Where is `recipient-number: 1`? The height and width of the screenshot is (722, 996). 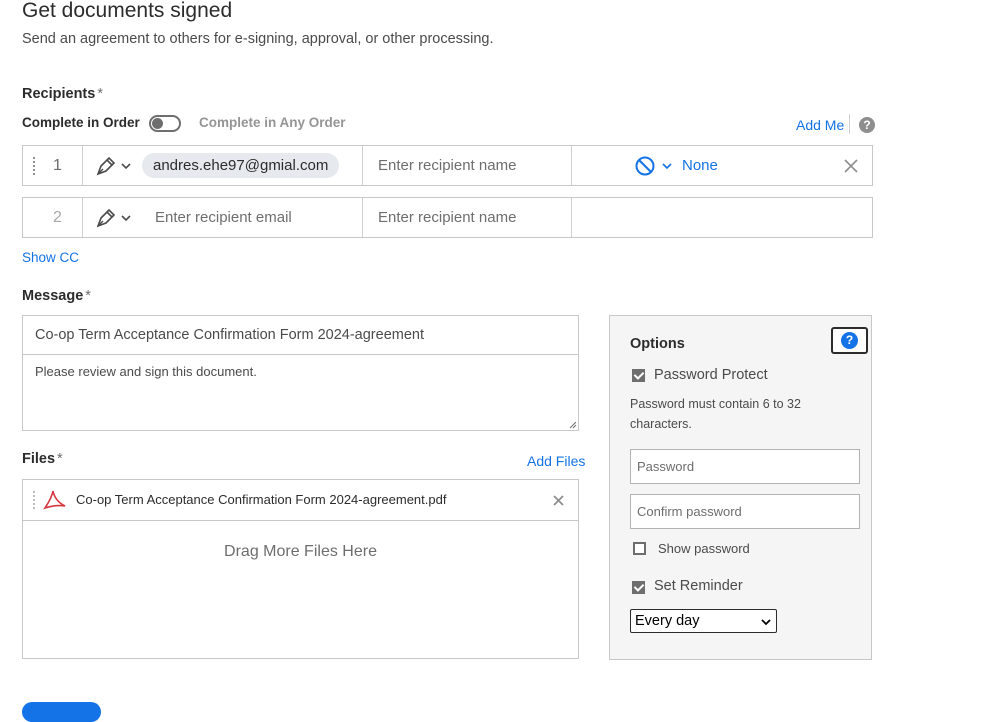 recipient-number: 1 is located at coordinates (57, 165).